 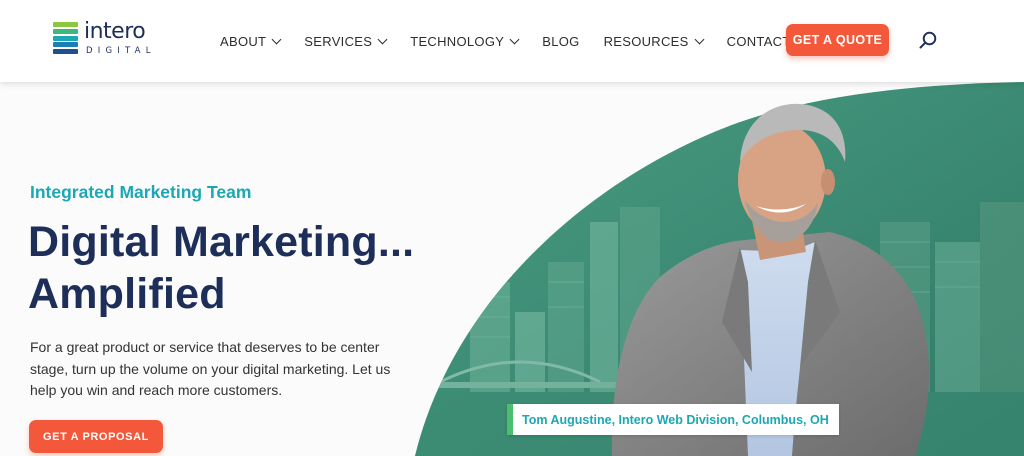 I want to click on nav-item-blog: BLOG, so click(x=560, y=41).